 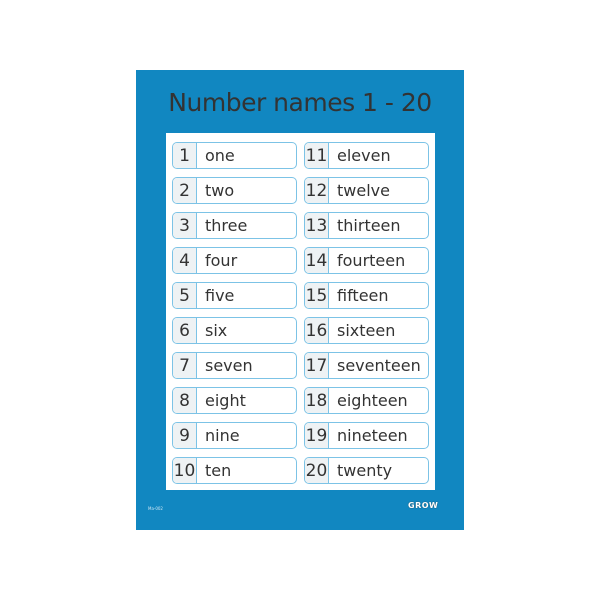 What do you see at coordinates (222, 435) in the screenshot?
I see `number-word: nine` at bounding box center [222, 435].